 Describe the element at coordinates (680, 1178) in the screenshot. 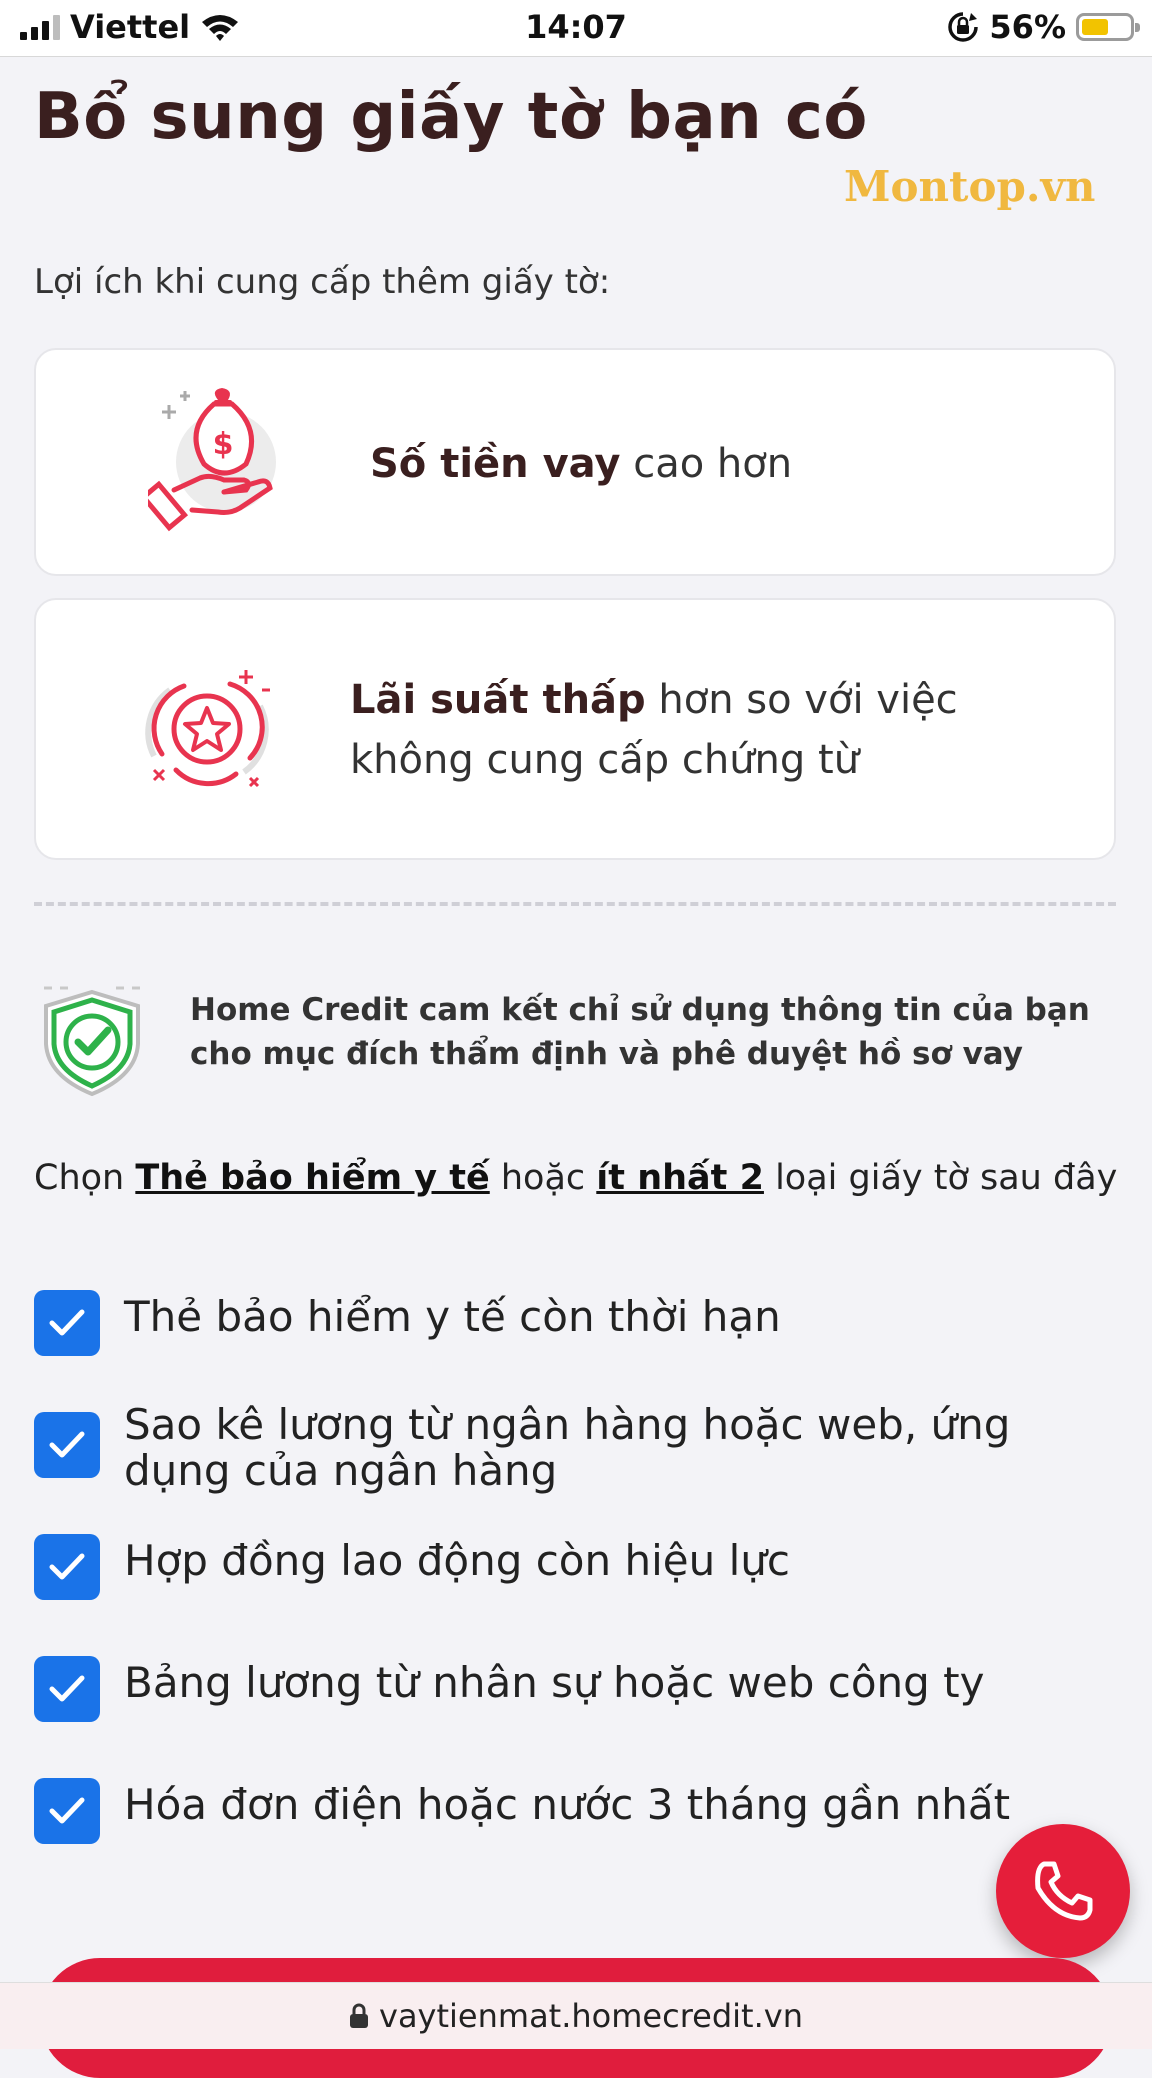

I see `instruction-min-count-link: ít nhất 2` at that location.